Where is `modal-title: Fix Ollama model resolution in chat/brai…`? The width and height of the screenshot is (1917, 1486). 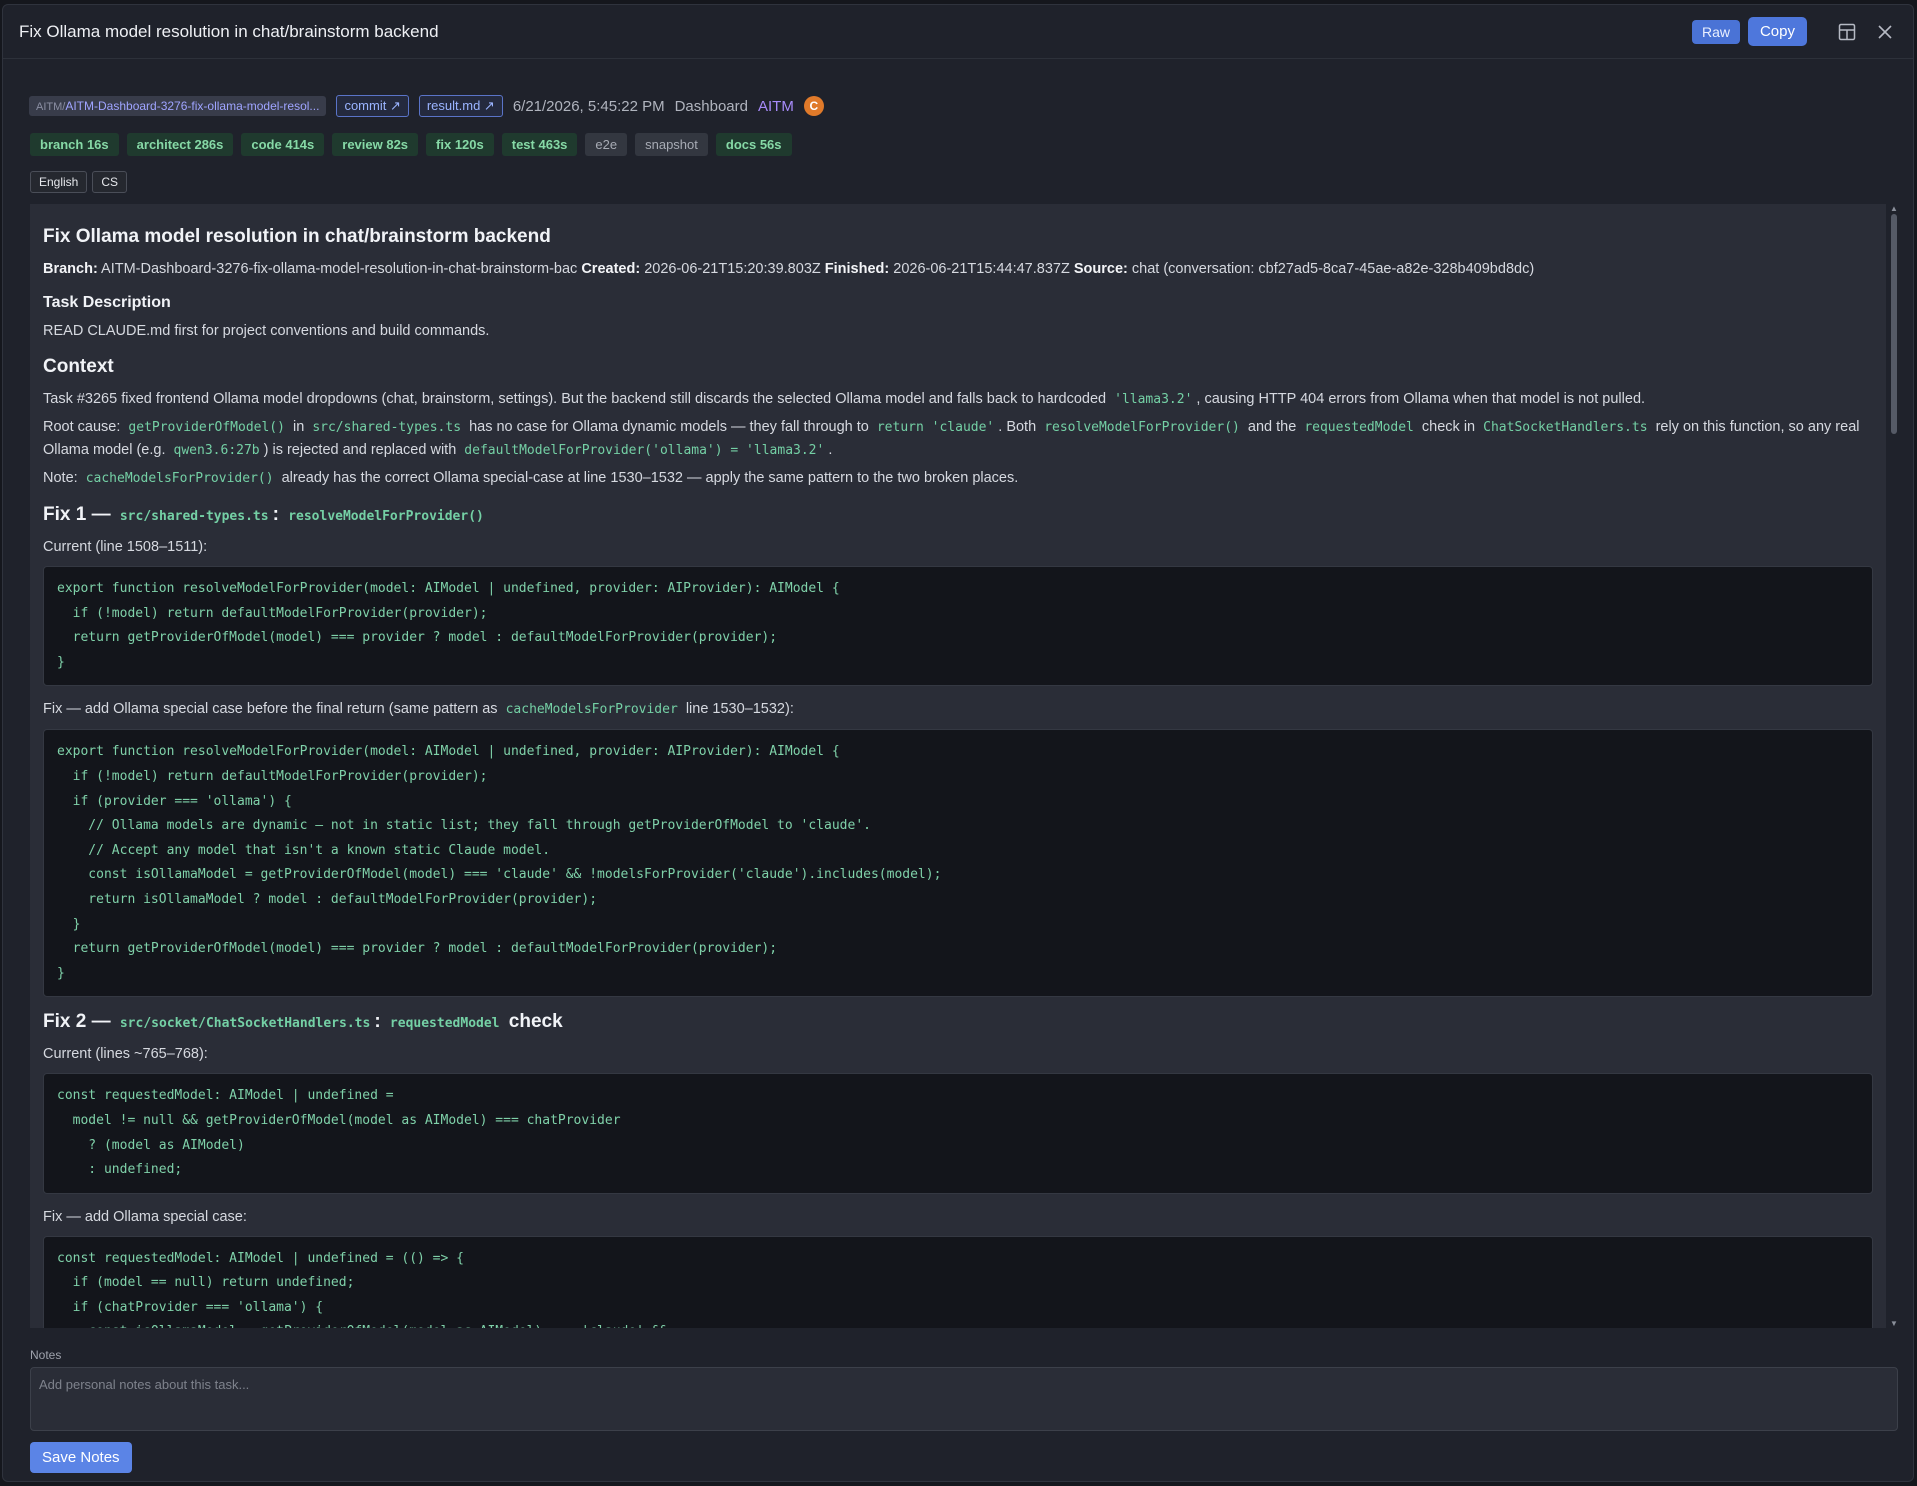
modal-title: Fix Ollama model resolution in chat/brai… is located at coordinates (229, 31).